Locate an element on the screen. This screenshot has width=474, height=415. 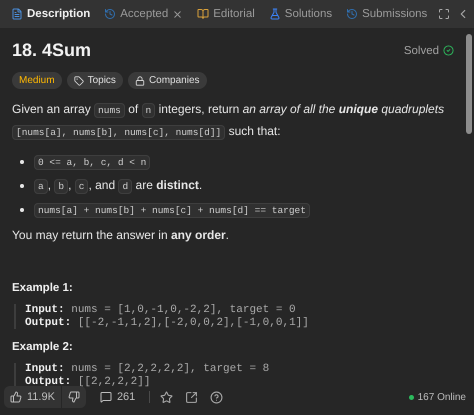
star-button is located at coordinates (167, 397).